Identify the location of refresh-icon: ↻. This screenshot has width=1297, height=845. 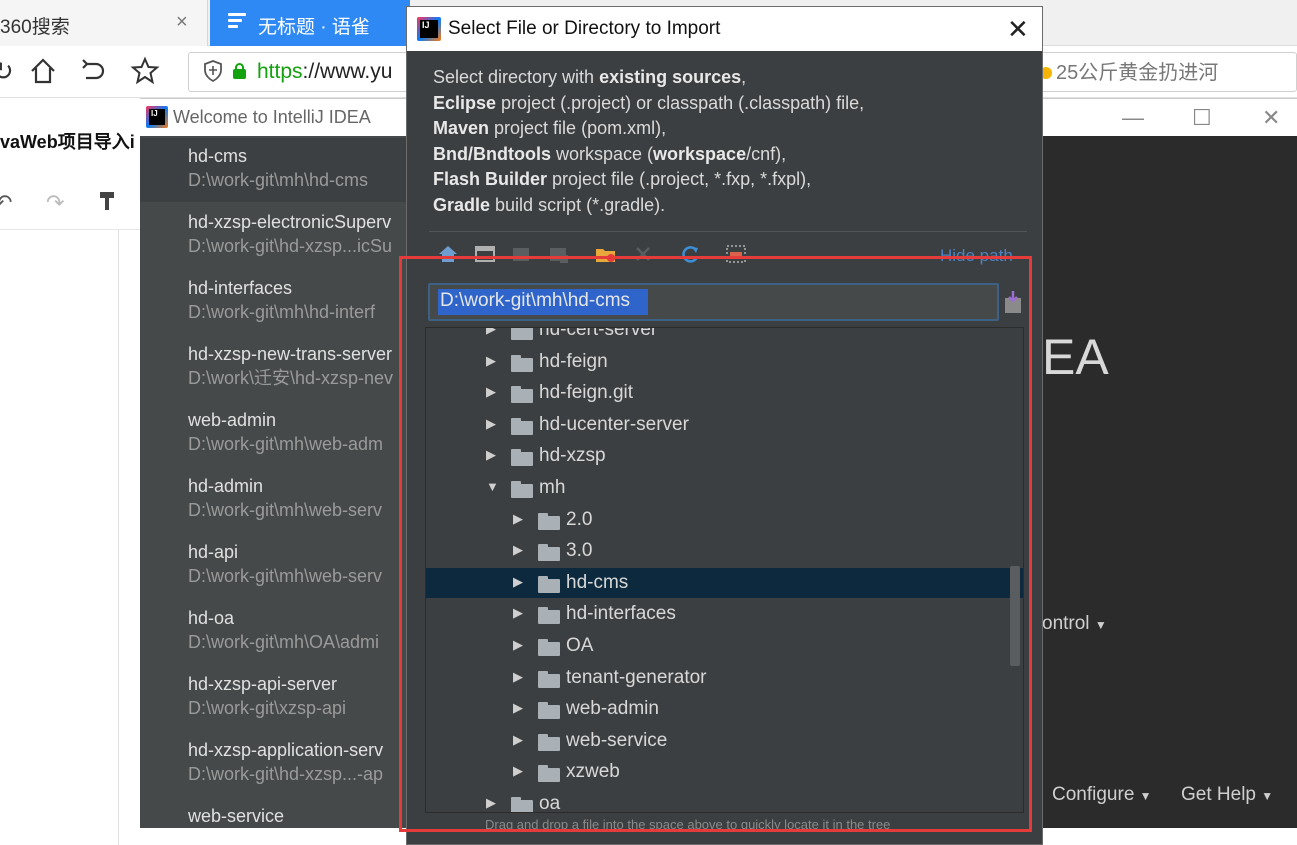
(7, 71).